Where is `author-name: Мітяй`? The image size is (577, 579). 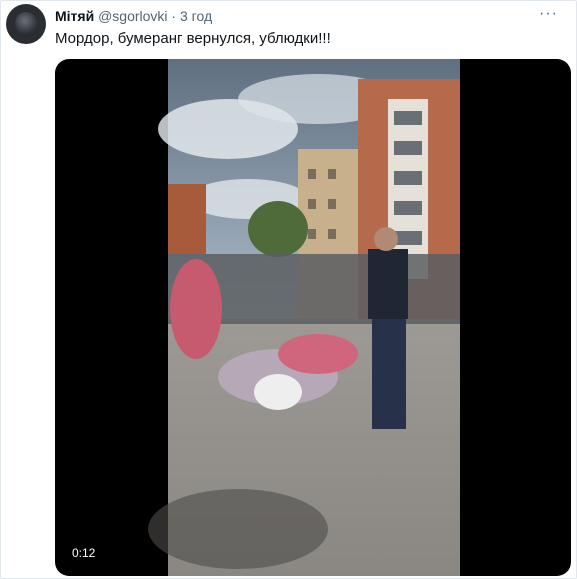
author-name: Мітяй is located at coordinates (74, 16).